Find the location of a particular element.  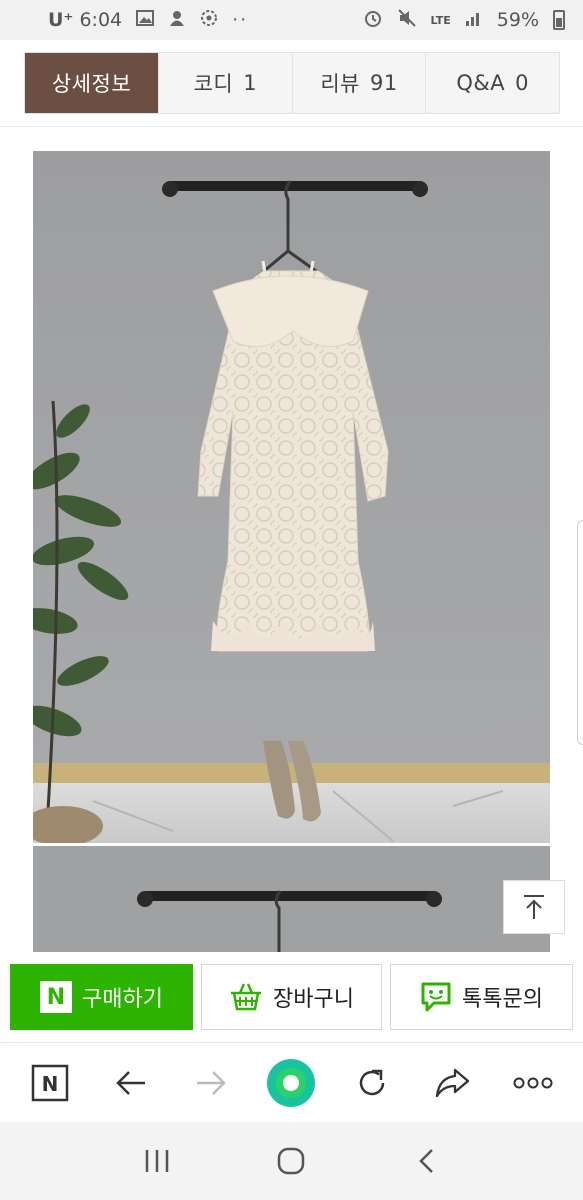

naver-home-letter: N is located at coordinates (50, 1084).